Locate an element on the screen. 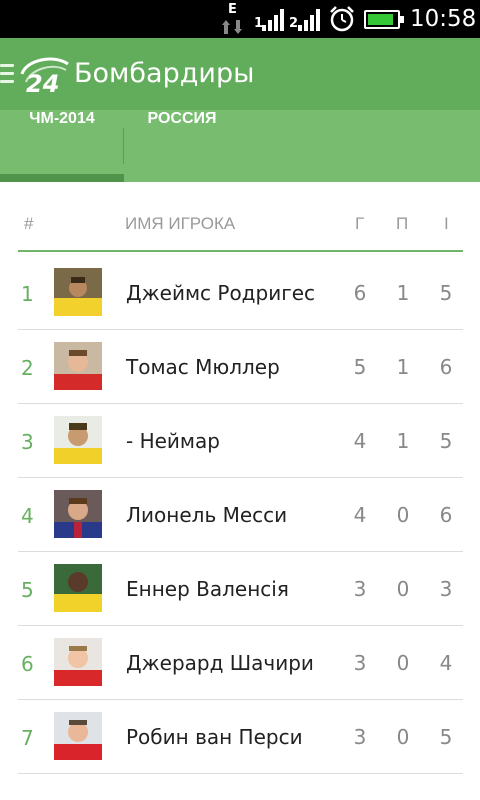 The height and width of the screenshot is (800, 480). data-activity-icon: E is located at coordinates (233, 18).